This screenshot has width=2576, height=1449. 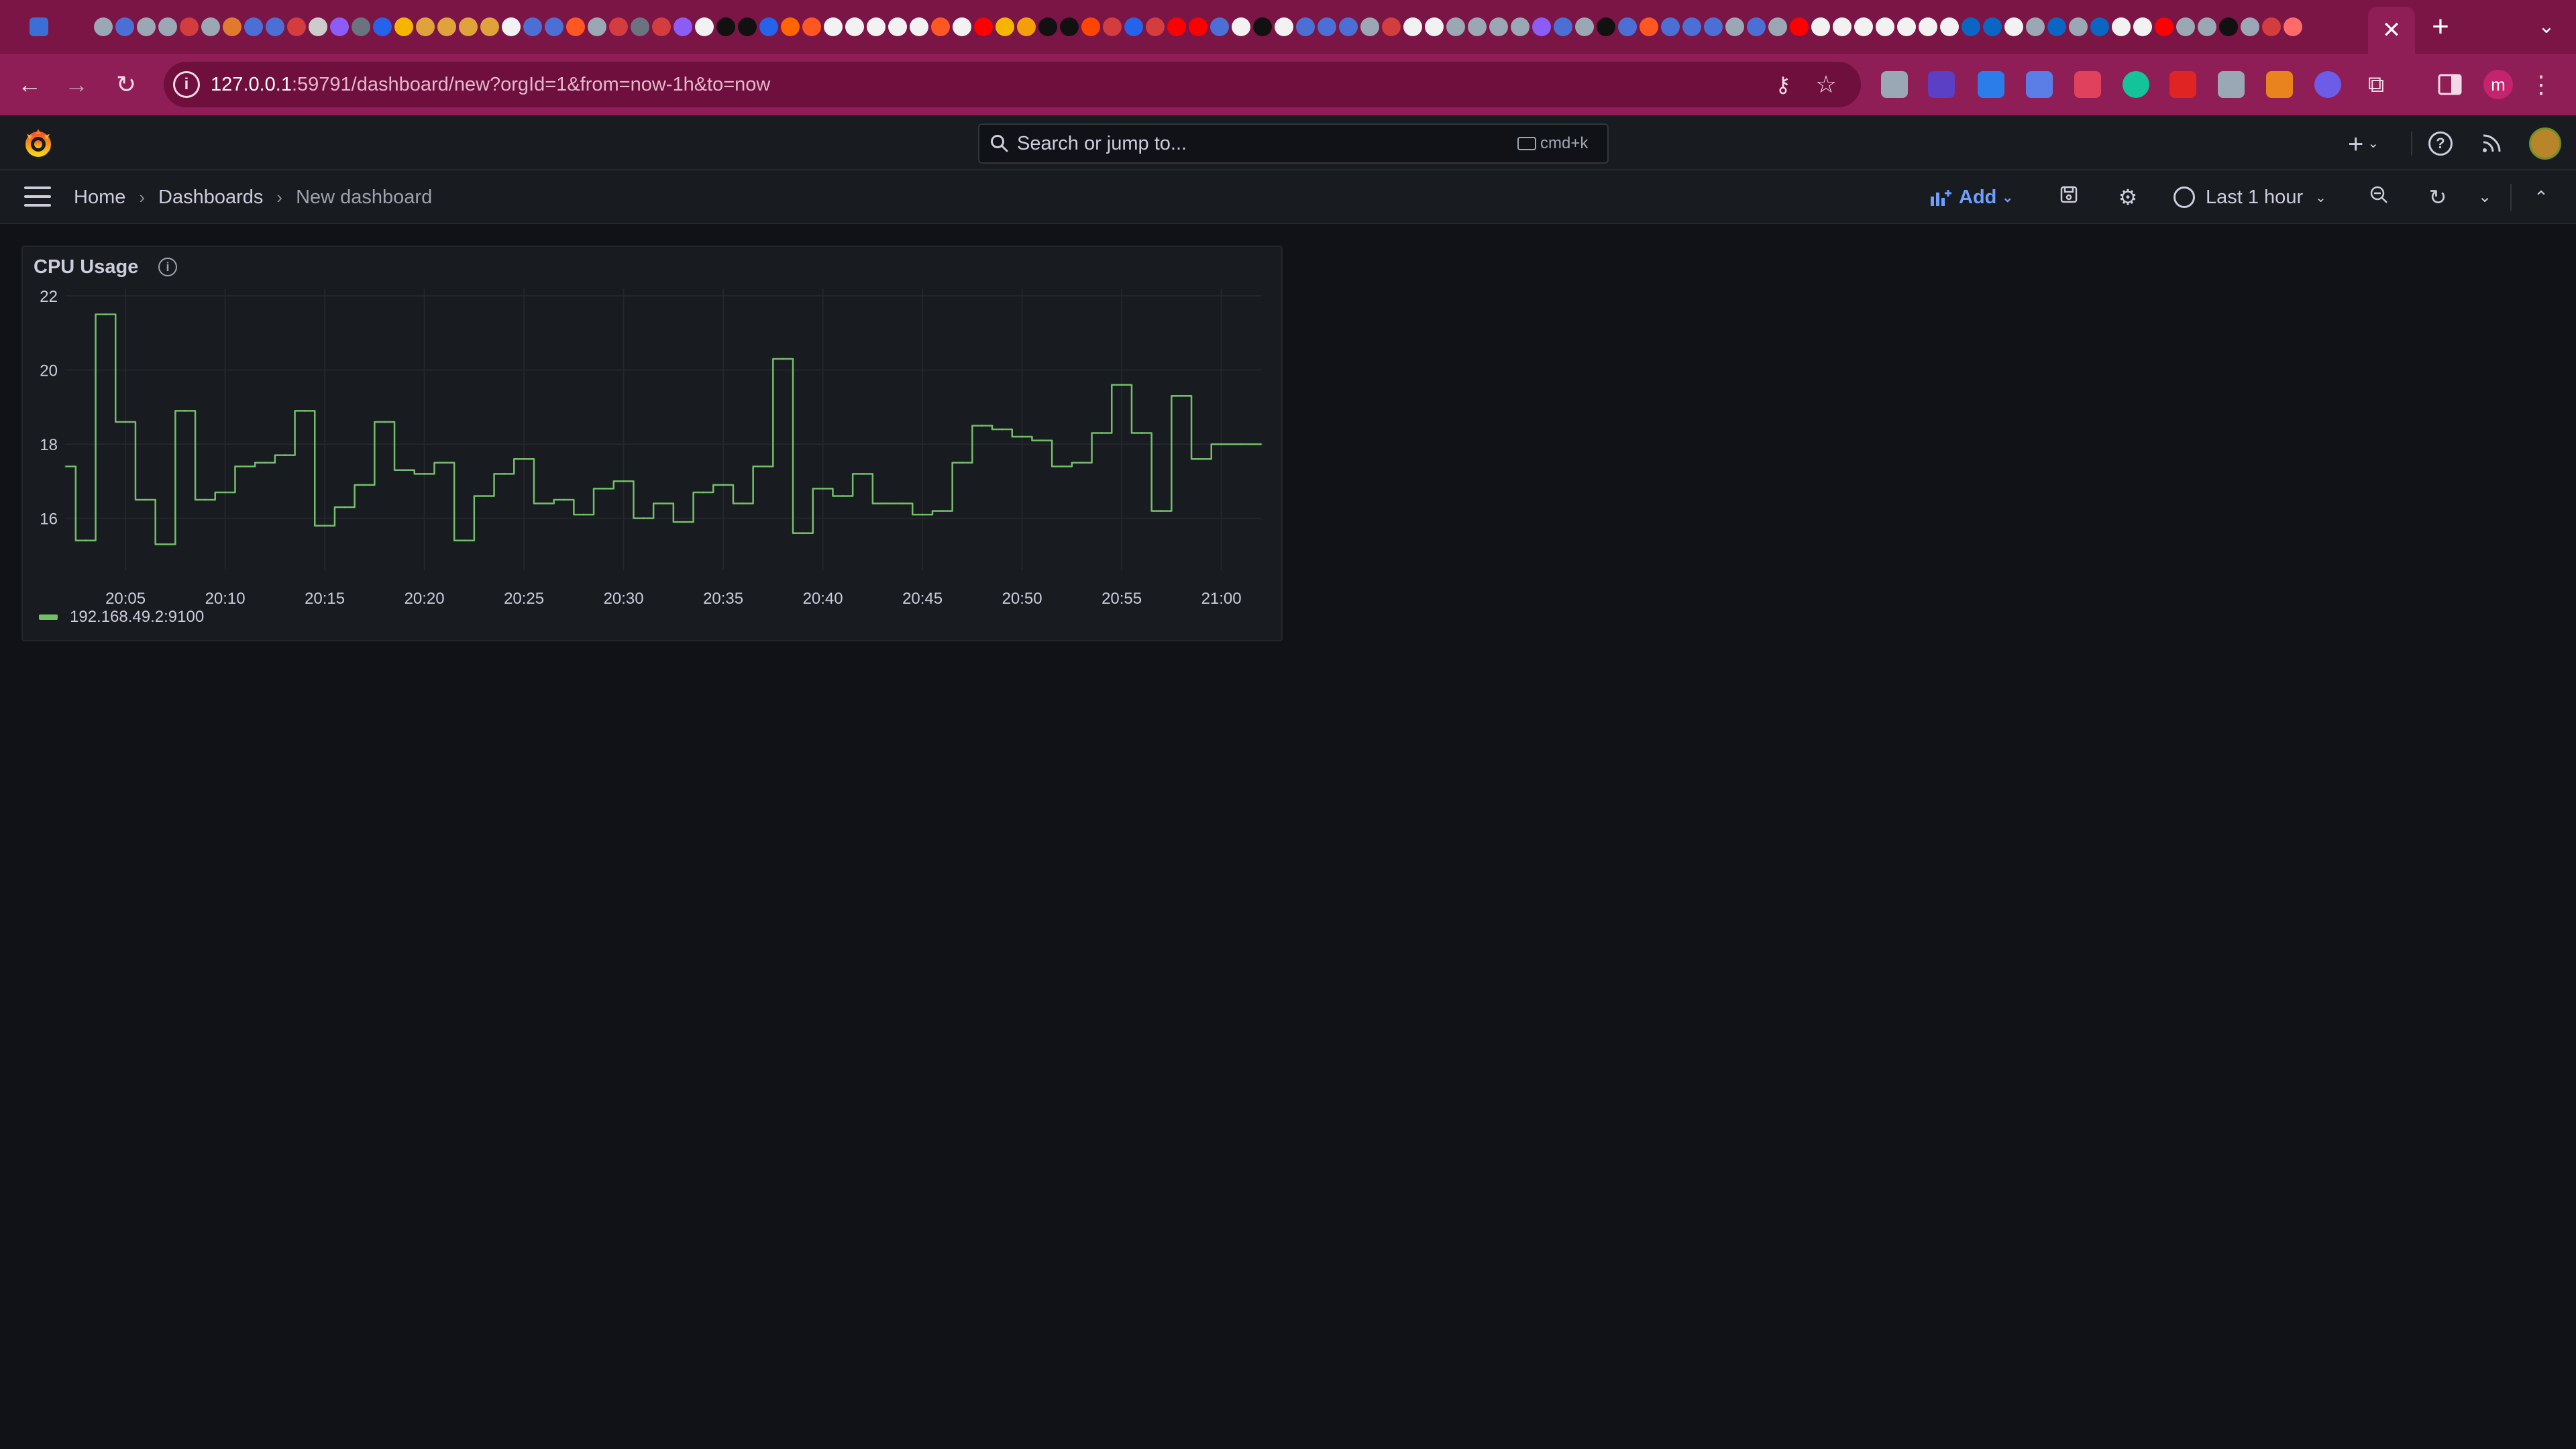 I want to click on password-key-icon: ⚷, so click(x=1783, y=84).